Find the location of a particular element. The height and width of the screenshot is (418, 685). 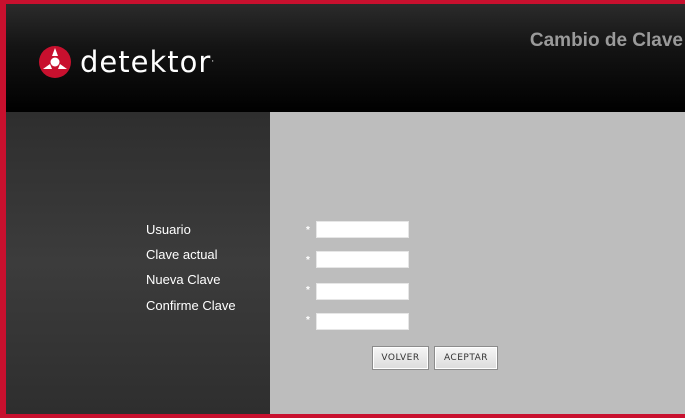

volver-button: VOLVER is located at coordinates (400, 358).